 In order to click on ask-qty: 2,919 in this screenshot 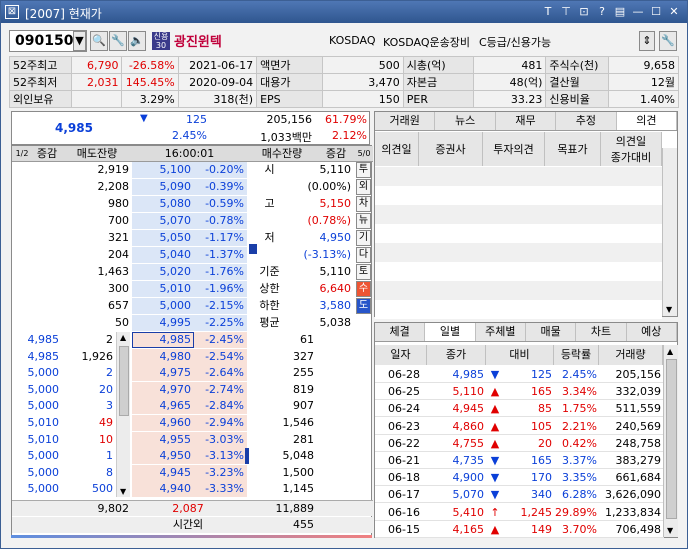, I will do `click(113, 169)`.